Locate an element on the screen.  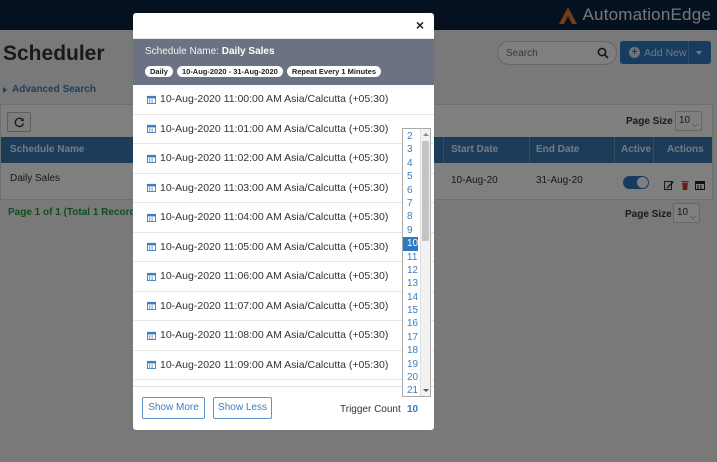
trigger-count-label: Trigger Count is located at coordinates (370, 409).